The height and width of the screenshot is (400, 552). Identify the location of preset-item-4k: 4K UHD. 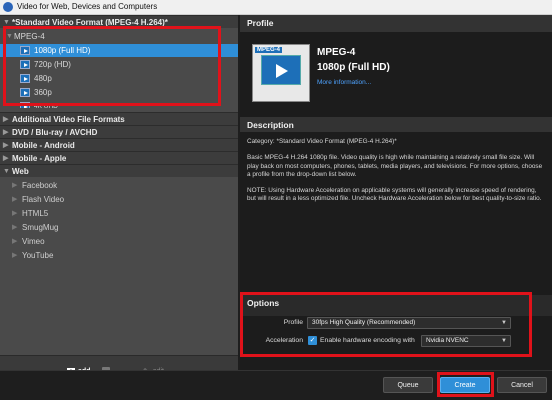
(119, 104).